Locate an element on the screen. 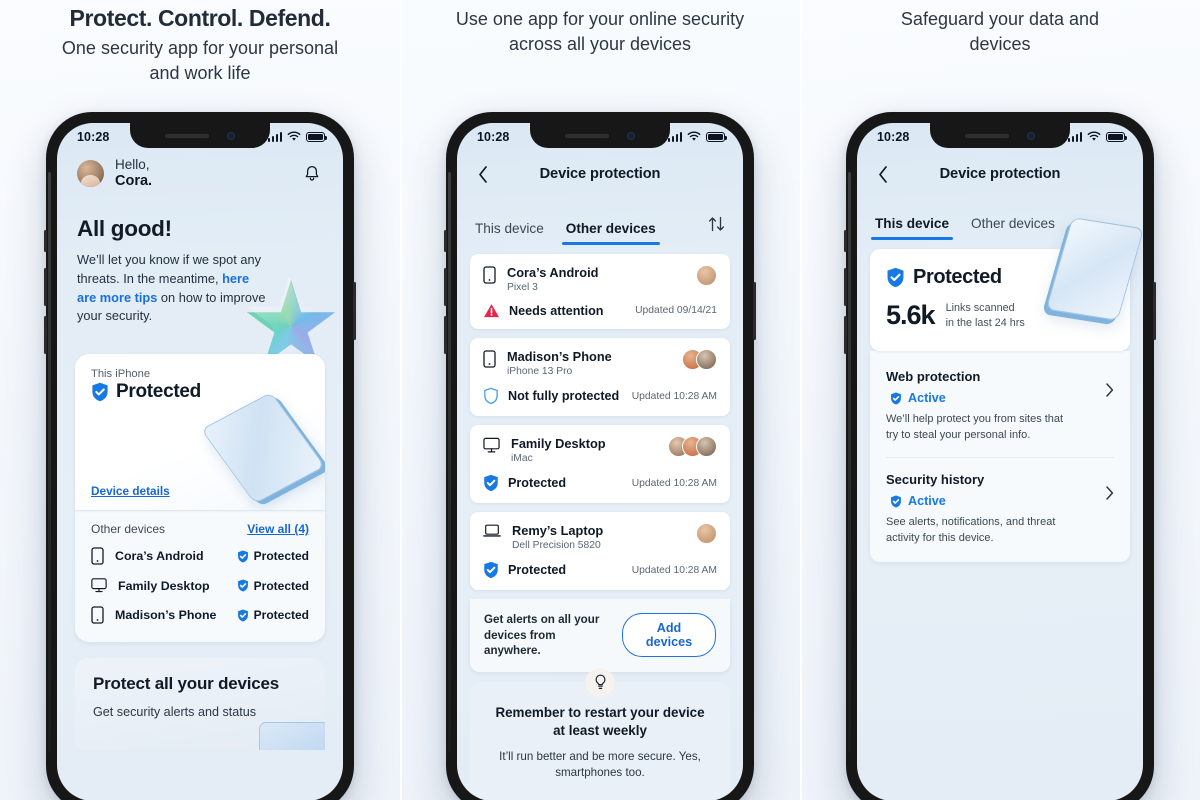  phone-icon is located at coordinates (489, 359).